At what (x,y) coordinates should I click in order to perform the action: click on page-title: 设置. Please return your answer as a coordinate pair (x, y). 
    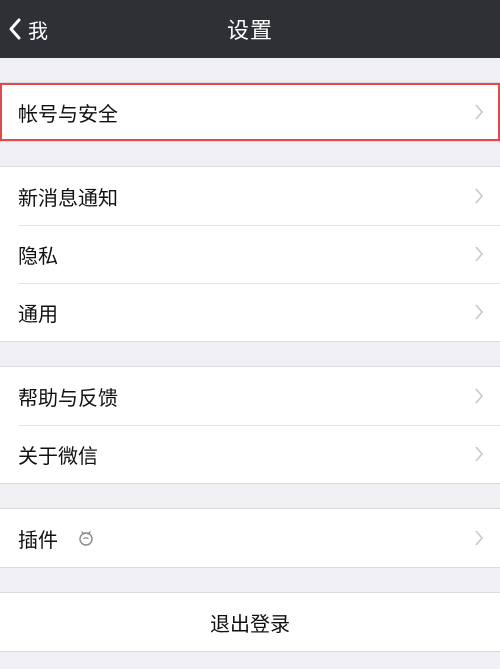
    Looking at the image, I should click on (249, 31).